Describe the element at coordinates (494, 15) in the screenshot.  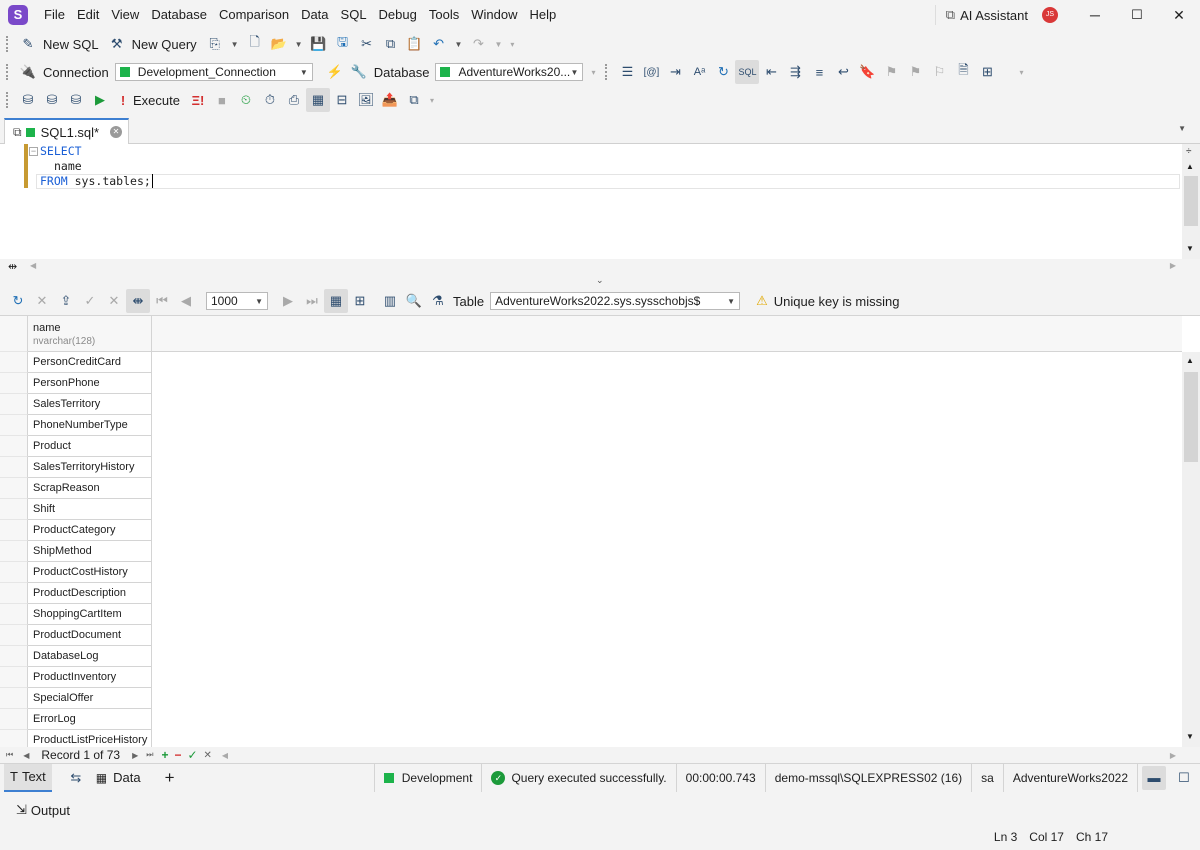
I see `menu-window: Window` at that location.